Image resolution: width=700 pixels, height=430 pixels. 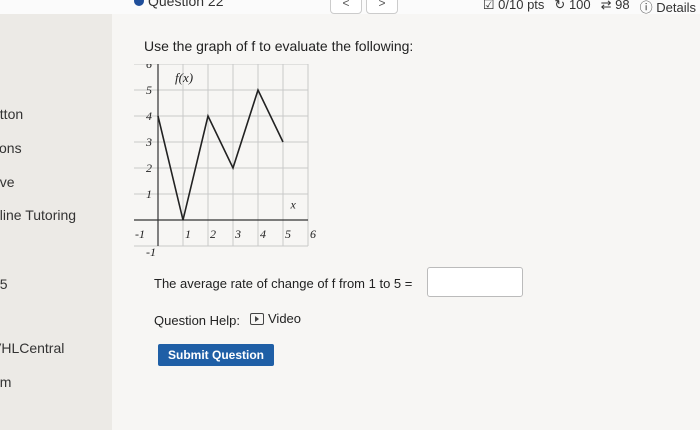 I want to click on y-tick-label: 4, so click(x=149, y=116).